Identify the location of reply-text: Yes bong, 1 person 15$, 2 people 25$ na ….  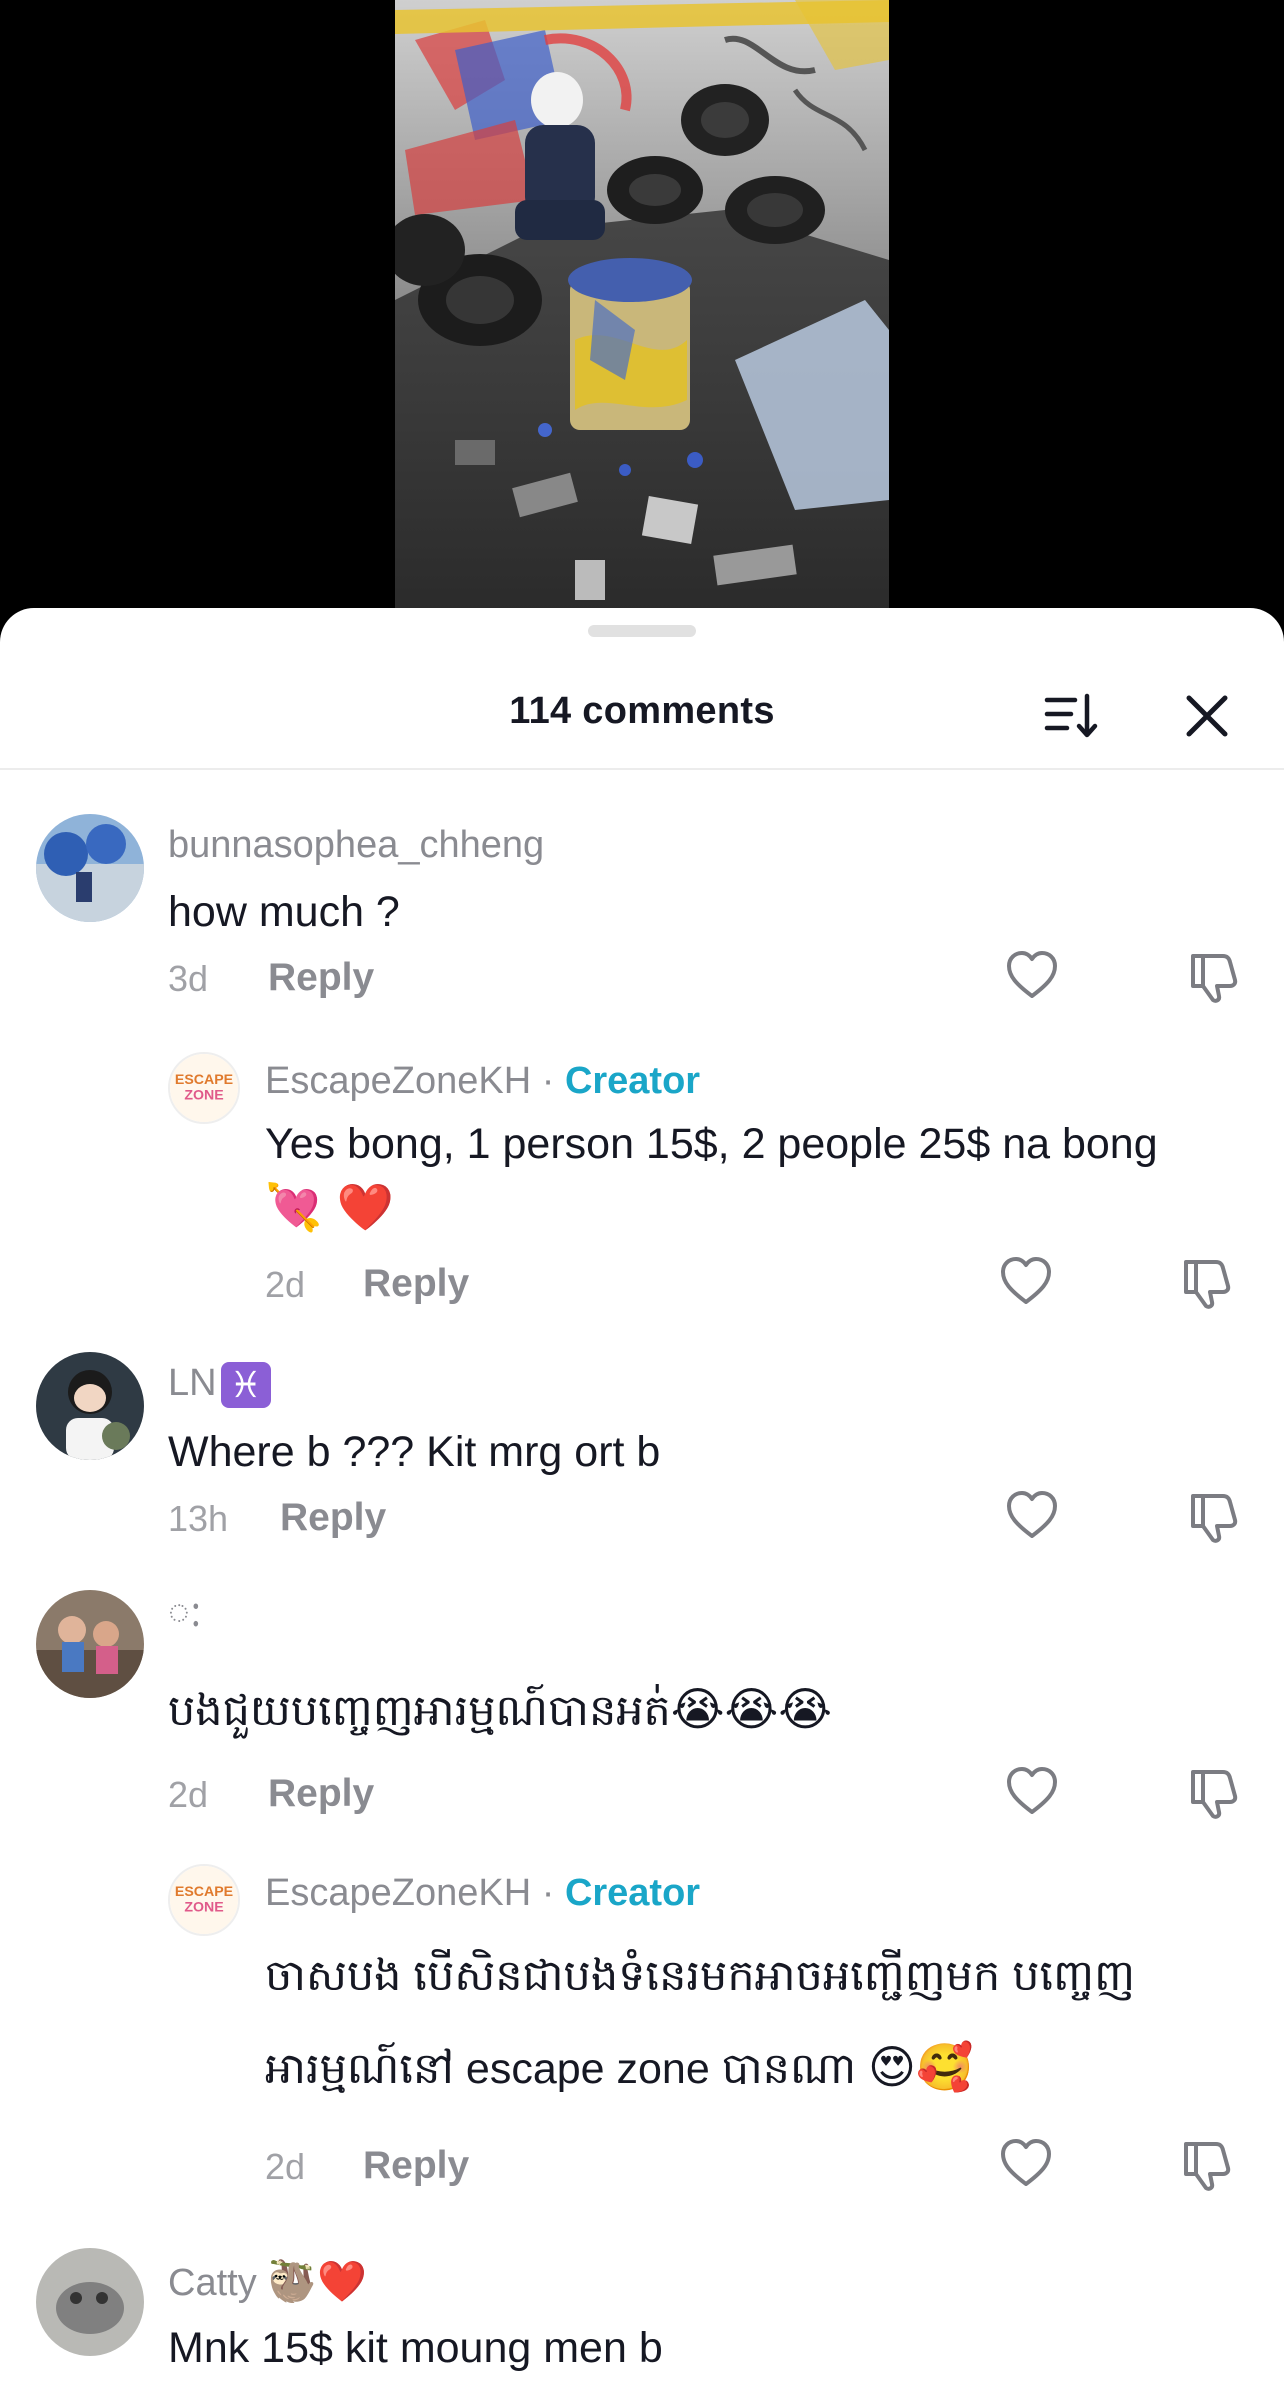
(711, 1144).